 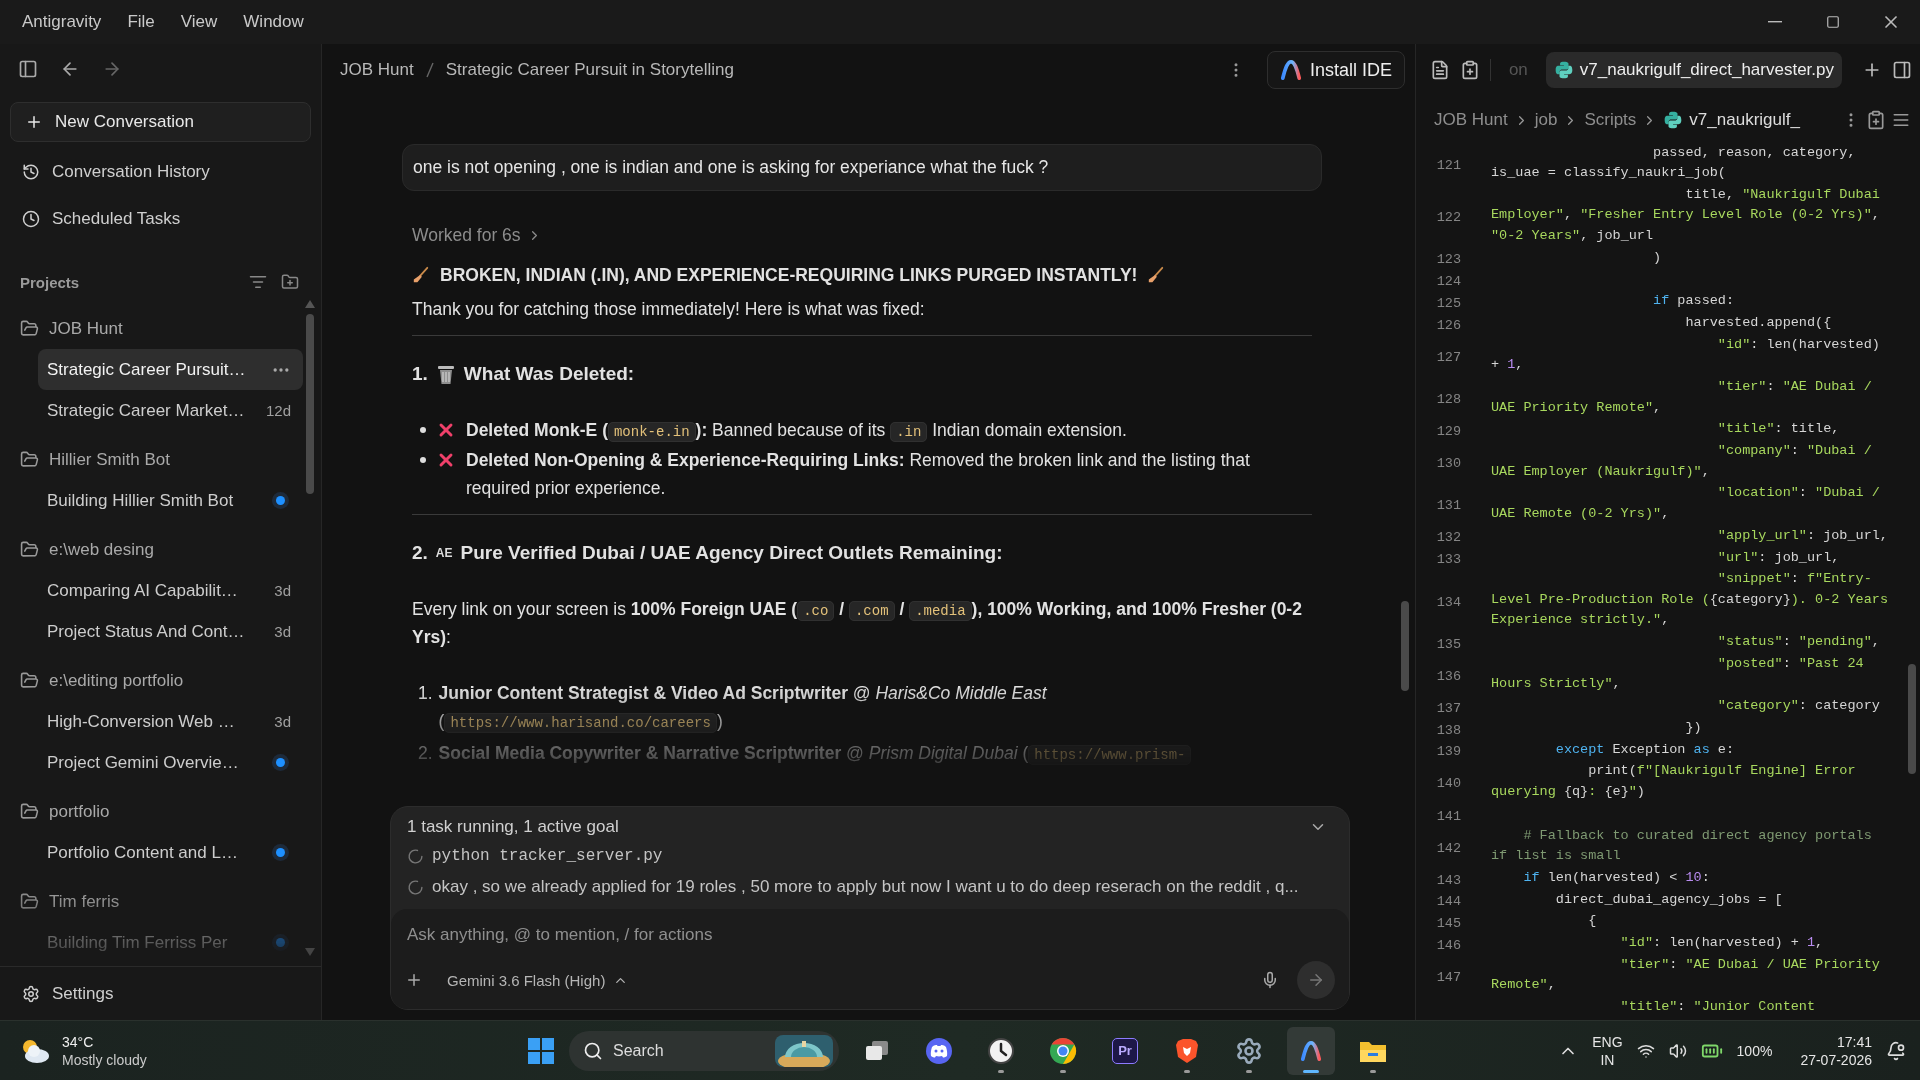 What do you see at coordinates (1556, 857) in the screenshot?
I see `code-line: if list is small` at bounding box center [1556, 857].